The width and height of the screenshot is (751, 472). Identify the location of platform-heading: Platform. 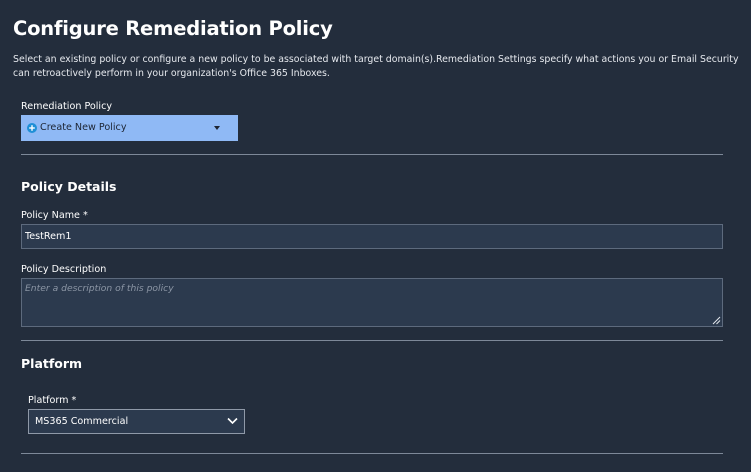
(52, 363).